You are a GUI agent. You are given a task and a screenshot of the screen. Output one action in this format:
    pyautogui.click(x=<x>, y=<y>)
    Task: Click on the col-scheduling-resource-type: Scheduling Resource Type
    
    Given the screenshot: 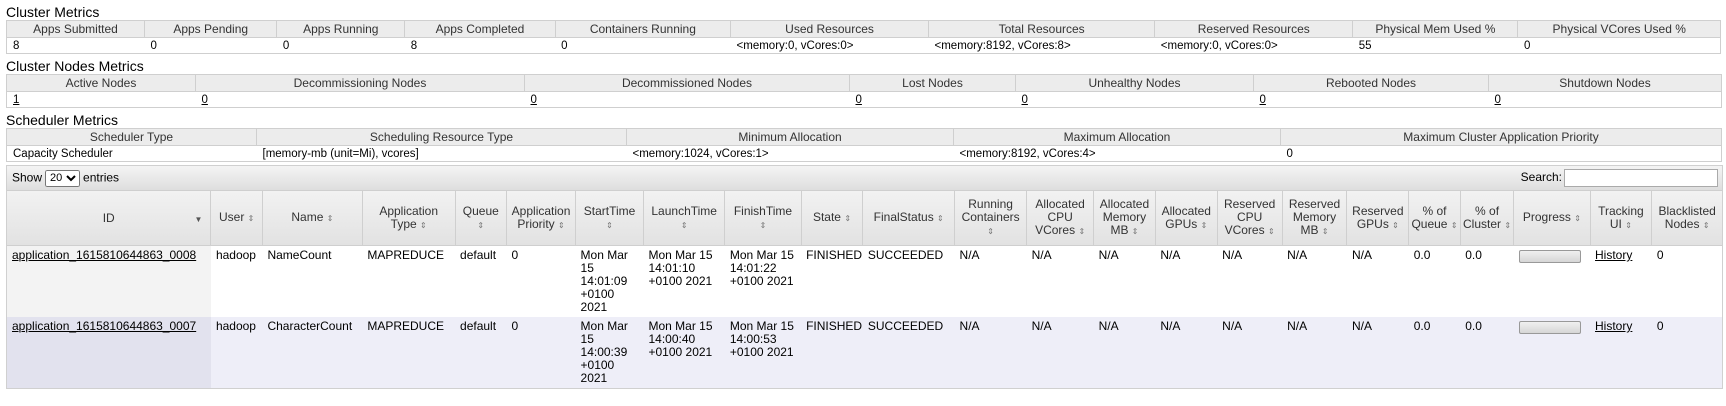 What is the action you would take?
    pyautogui.click(x=441, y=137)
    